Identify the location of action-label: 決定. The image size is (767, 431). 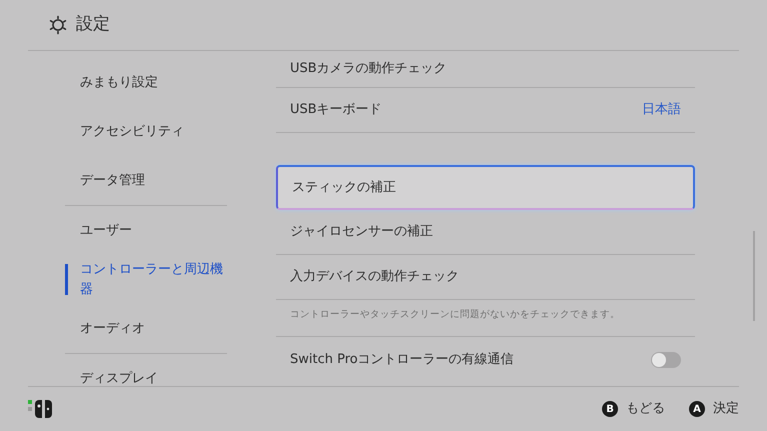
(726, 409).